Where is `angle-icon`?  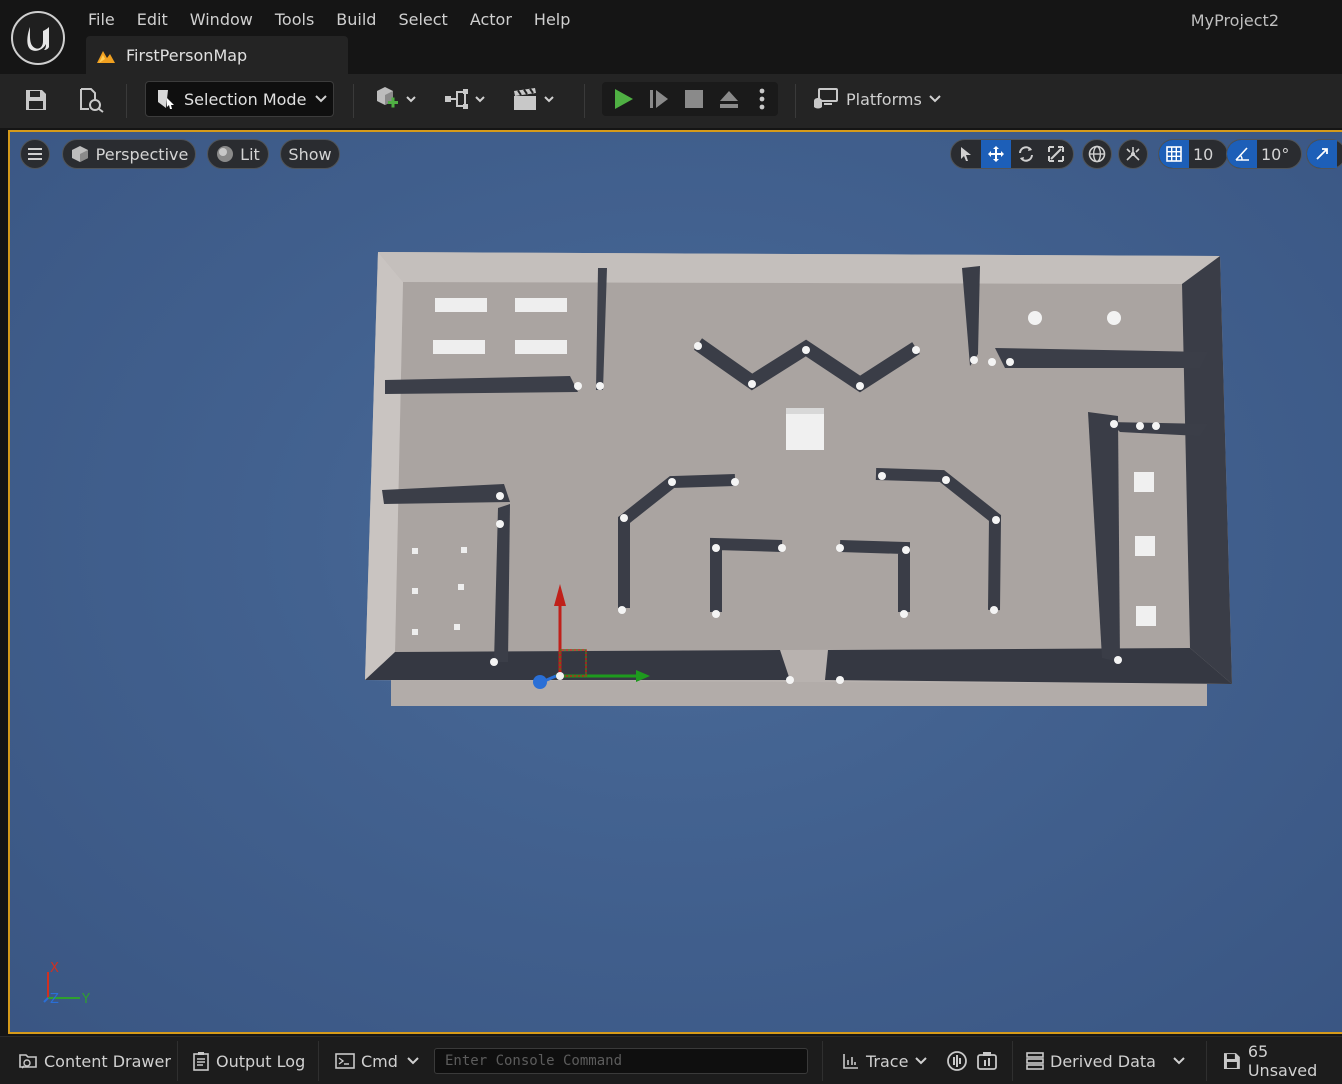 angle-icon is located at coordinates (1242, 154).